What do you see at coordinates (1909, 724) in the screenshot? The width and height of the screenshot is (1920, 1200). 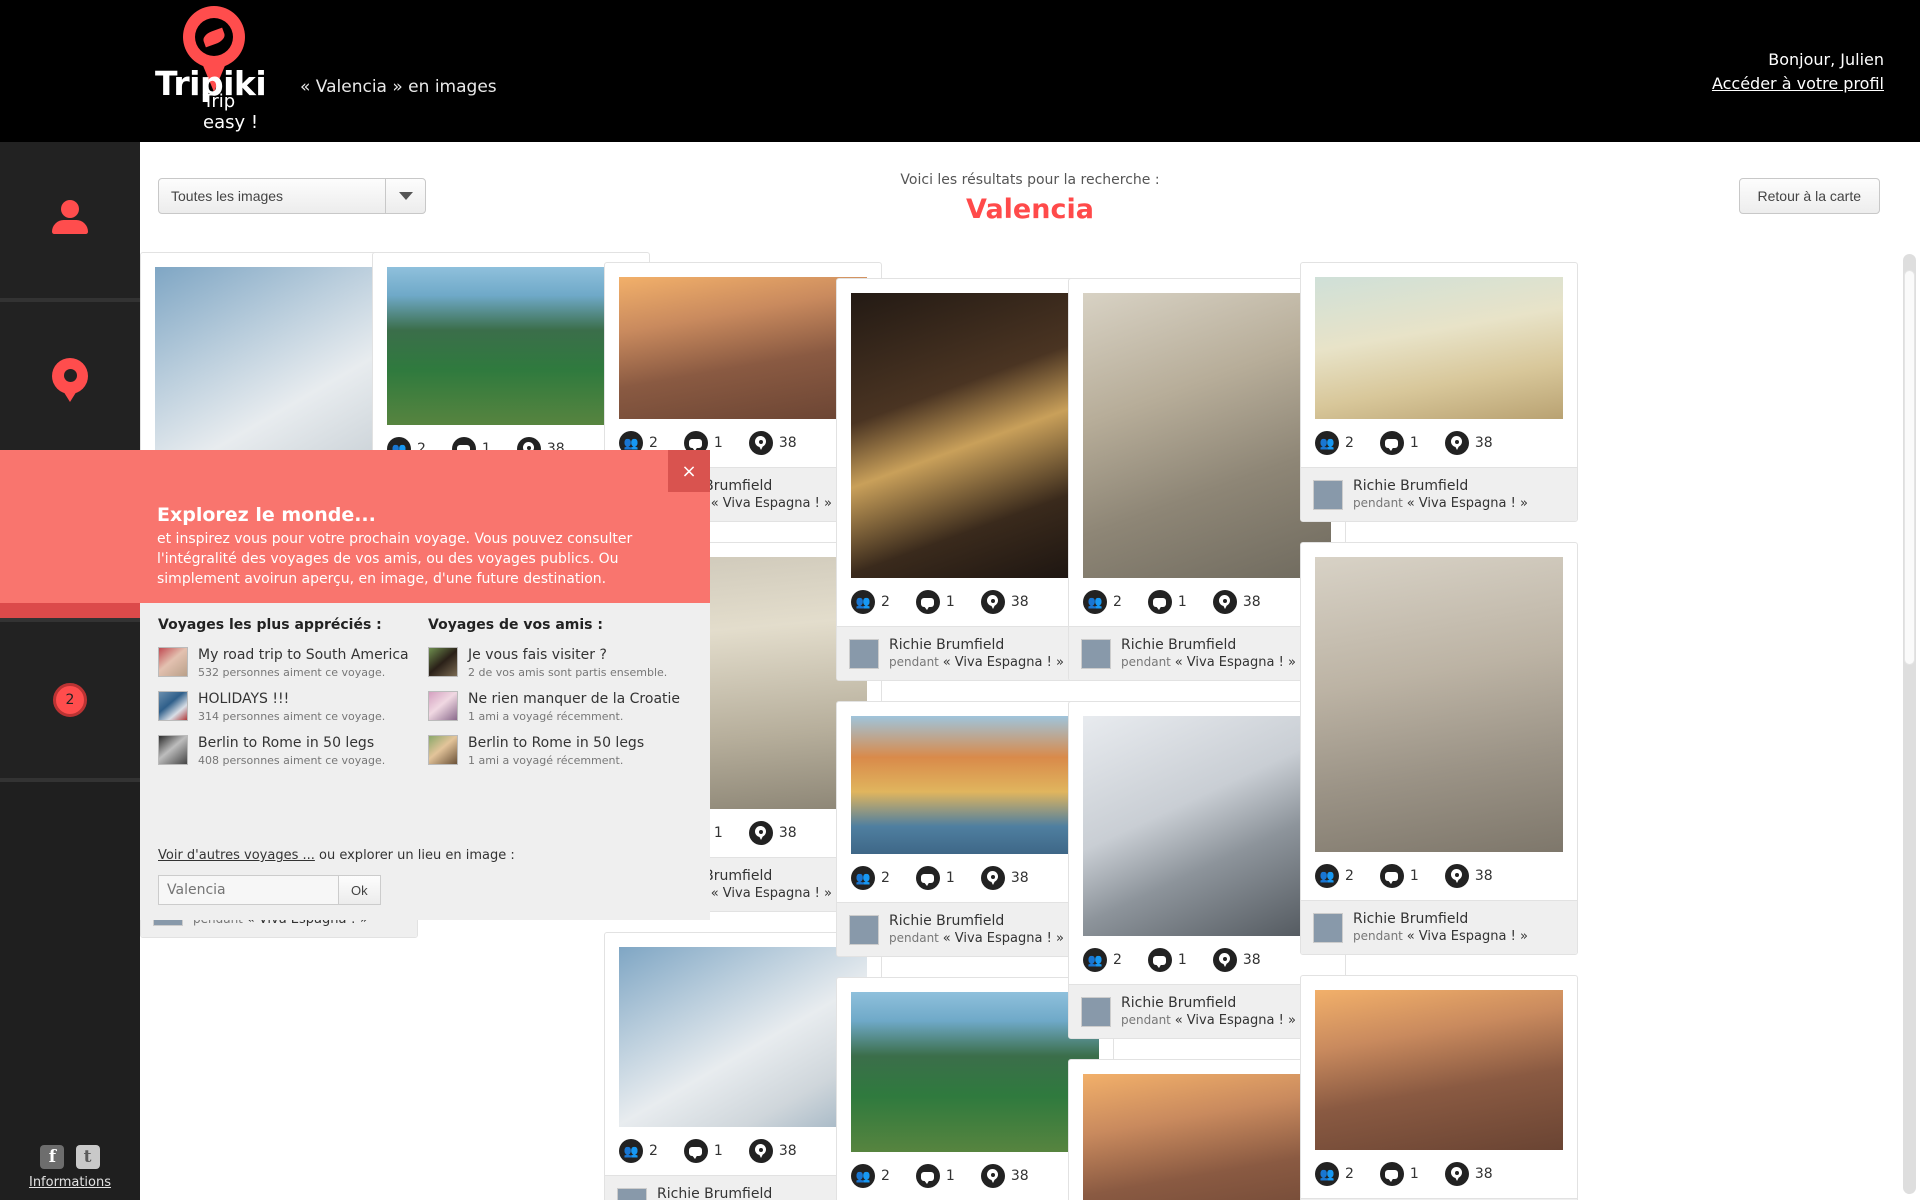 I see `grid-scrollbar` at bounding box center [1909, 724].